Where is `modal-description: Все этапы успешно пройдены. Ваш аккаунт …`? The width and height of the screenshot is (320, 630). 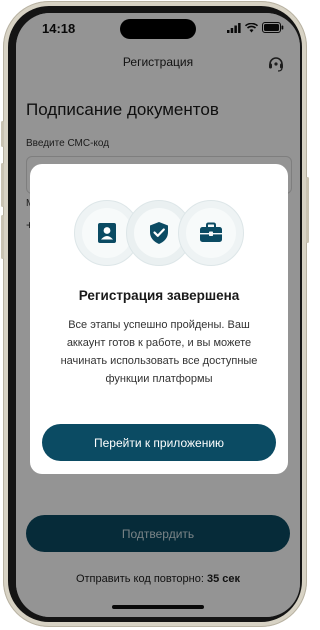
modal-description: Все этапы успешно пройдены. Ваш аккаунт … is located at coordinates (159, 352).